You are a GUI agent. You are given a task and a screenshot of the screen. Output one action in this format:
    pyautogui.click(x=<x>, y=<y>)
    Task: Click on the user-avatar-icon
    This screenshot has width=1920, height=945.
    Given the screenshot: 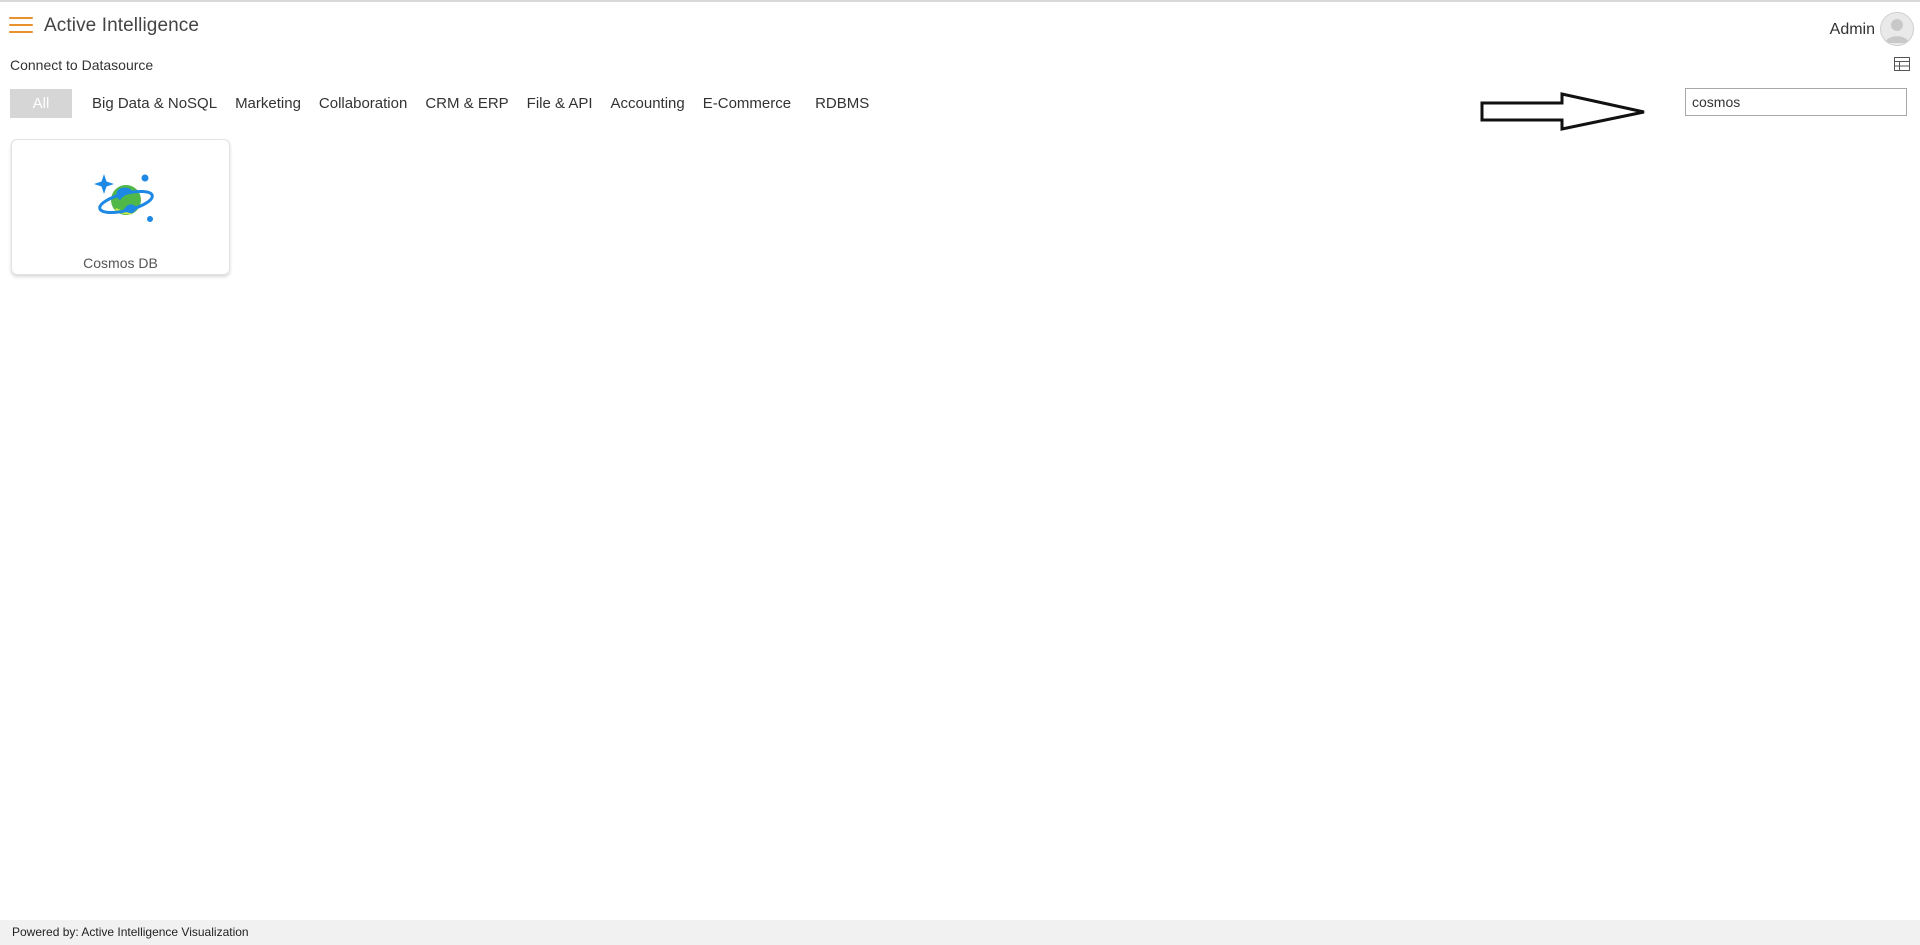 What is the action you would take?
    pyautogui.click(x=1897, y=29)
    